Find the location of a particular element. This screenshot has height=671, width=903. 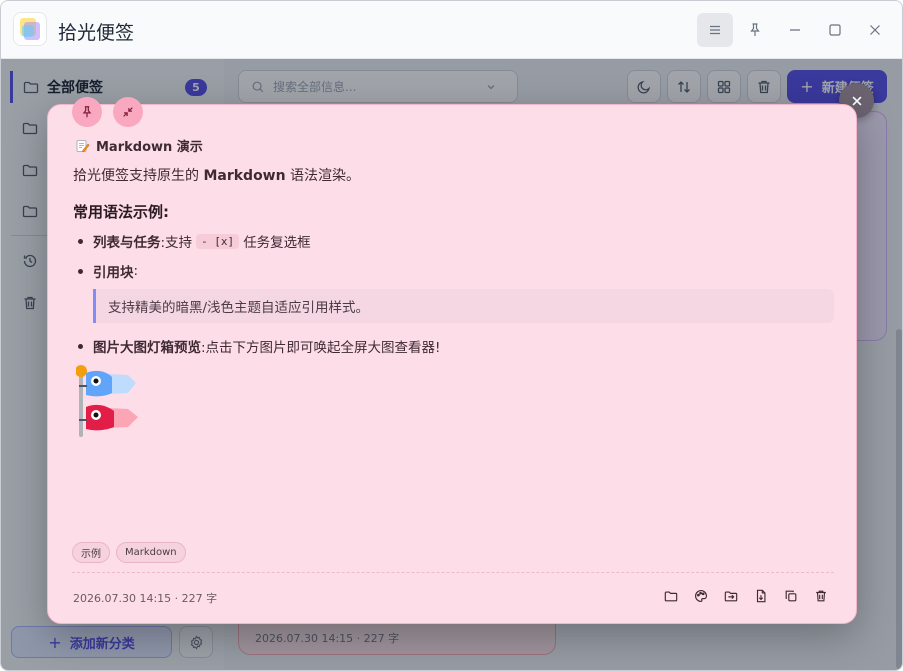

intro-bold: Markdown is located at coordinates (244, 176).